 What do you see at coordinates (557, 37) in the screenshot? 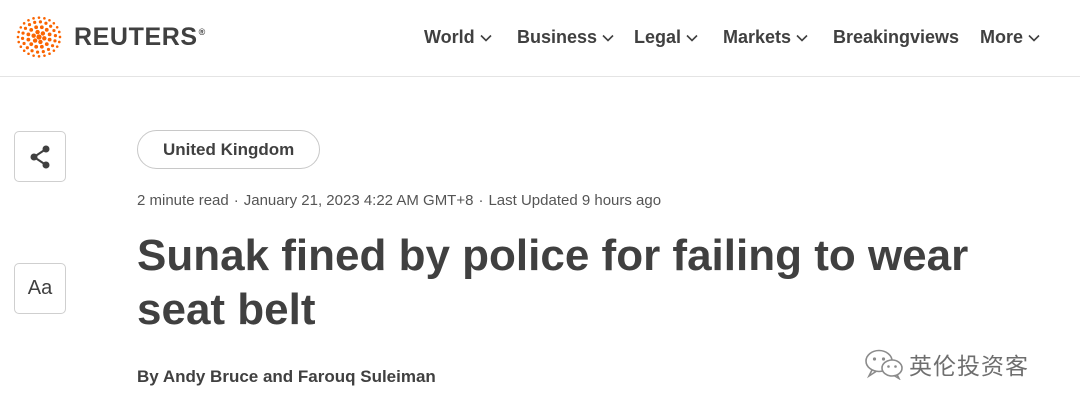
I see `nav-item-label: Business` at bounding box center [557, 37].